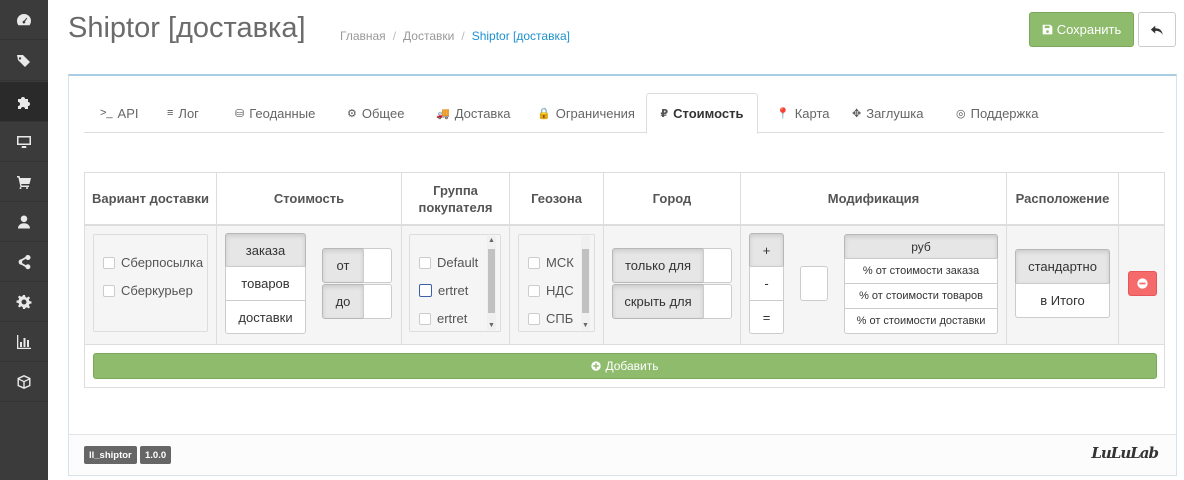 This screenshot has width=1184, height=480. I want to click on cube-icon, so click(24, 381).